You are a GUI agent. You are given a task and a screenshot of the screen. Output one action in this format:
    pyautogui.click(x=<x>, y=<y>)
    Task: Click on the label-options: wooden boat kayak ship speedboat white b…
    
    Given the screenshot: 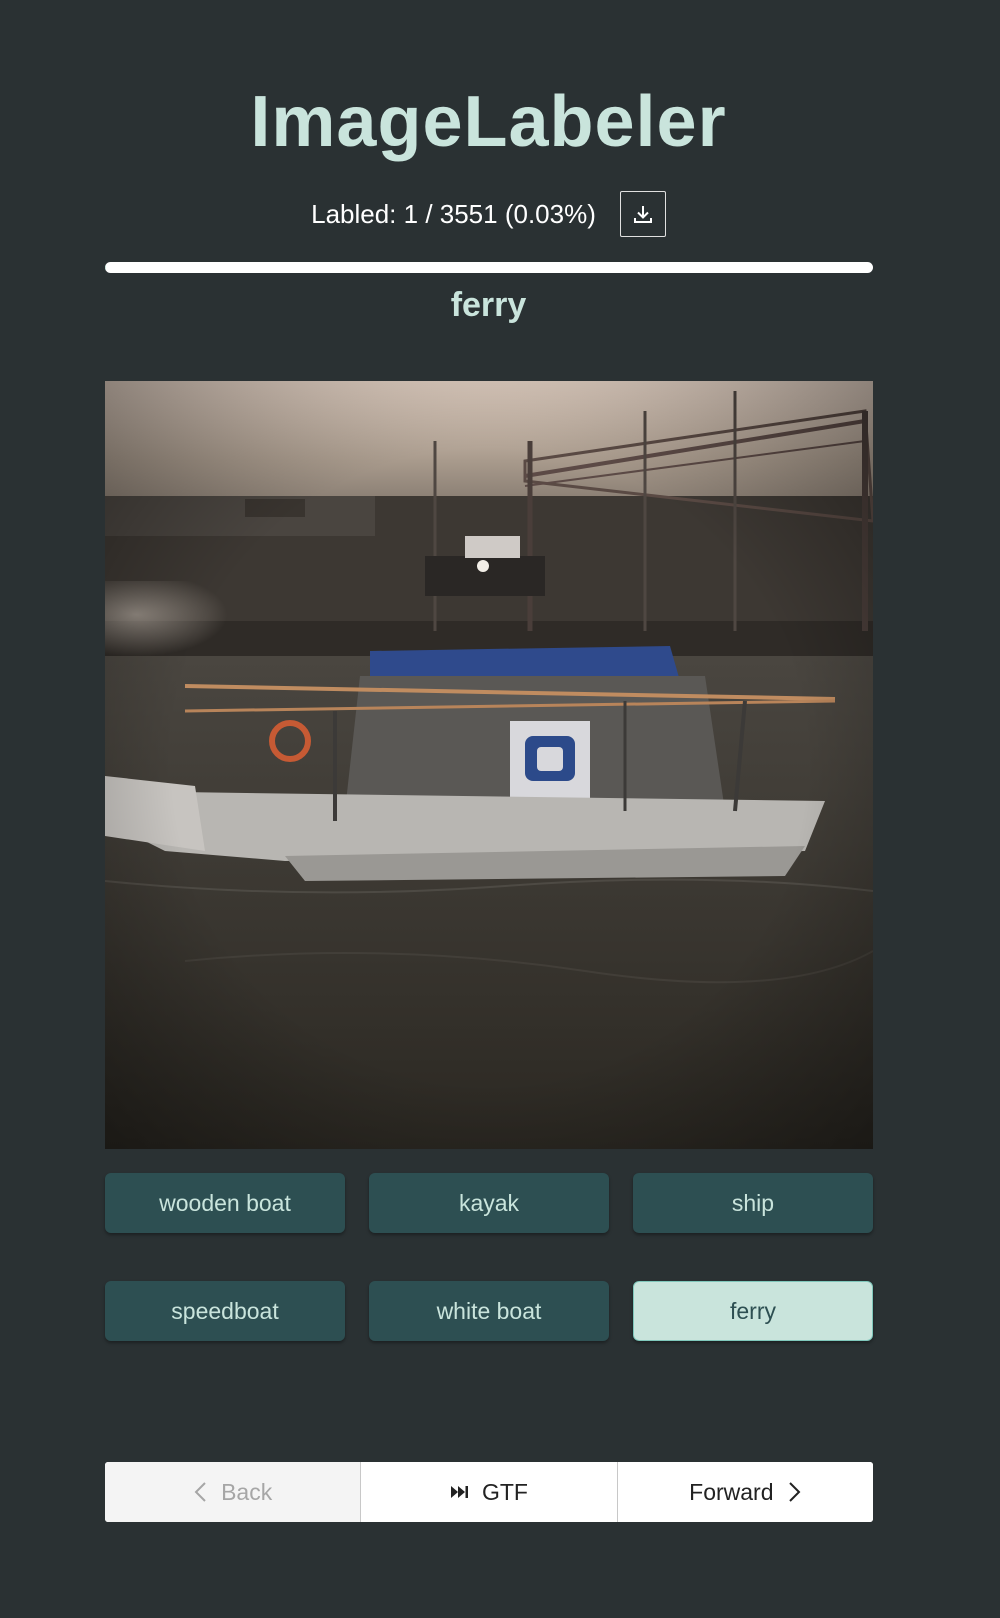 What is the action you would take?
    pyautogui.click(x=489, y=1257)
    